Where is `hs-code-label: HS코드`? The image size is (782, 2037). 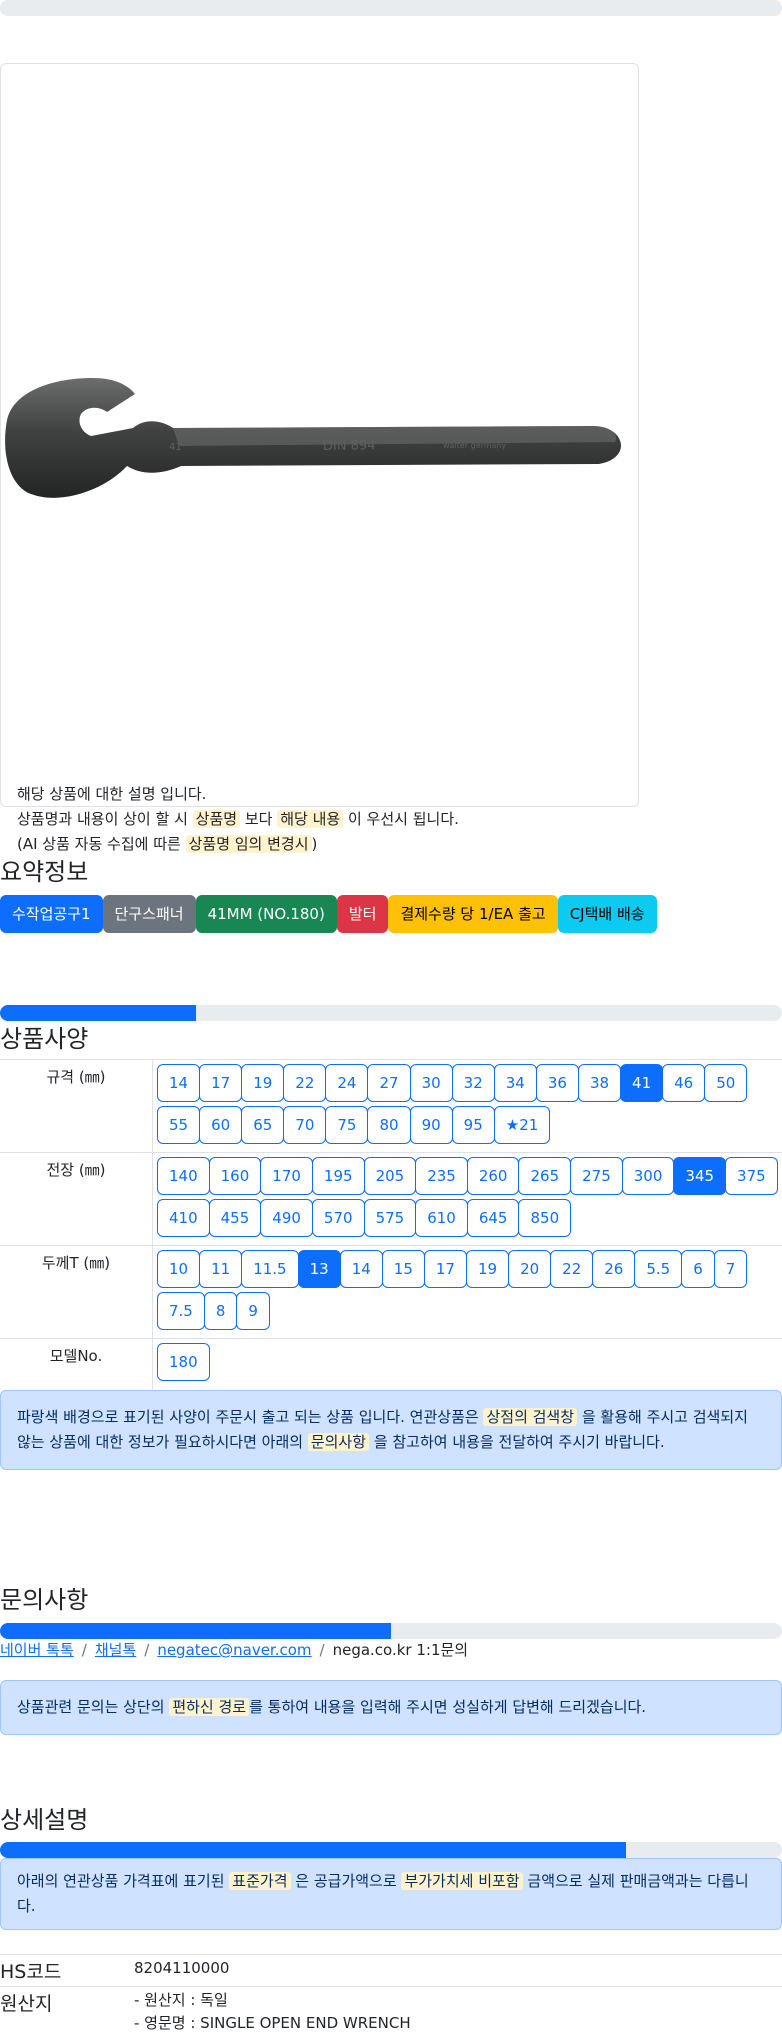 hs-code-label: HS코드 is located at coordinates (67, 1971).